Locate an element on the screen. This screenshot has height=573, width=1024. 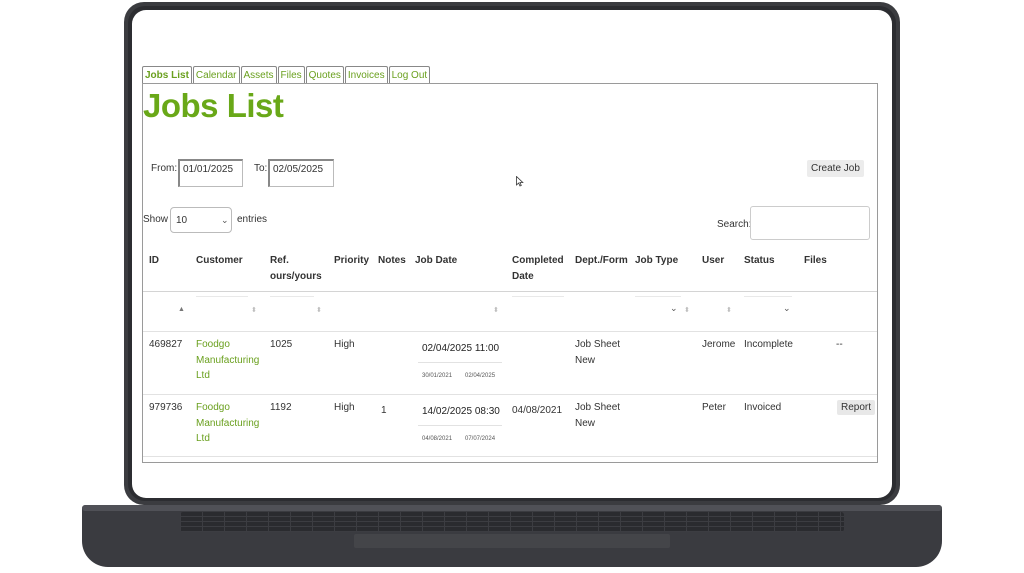
status-filter is located at coordinates (768, 296).